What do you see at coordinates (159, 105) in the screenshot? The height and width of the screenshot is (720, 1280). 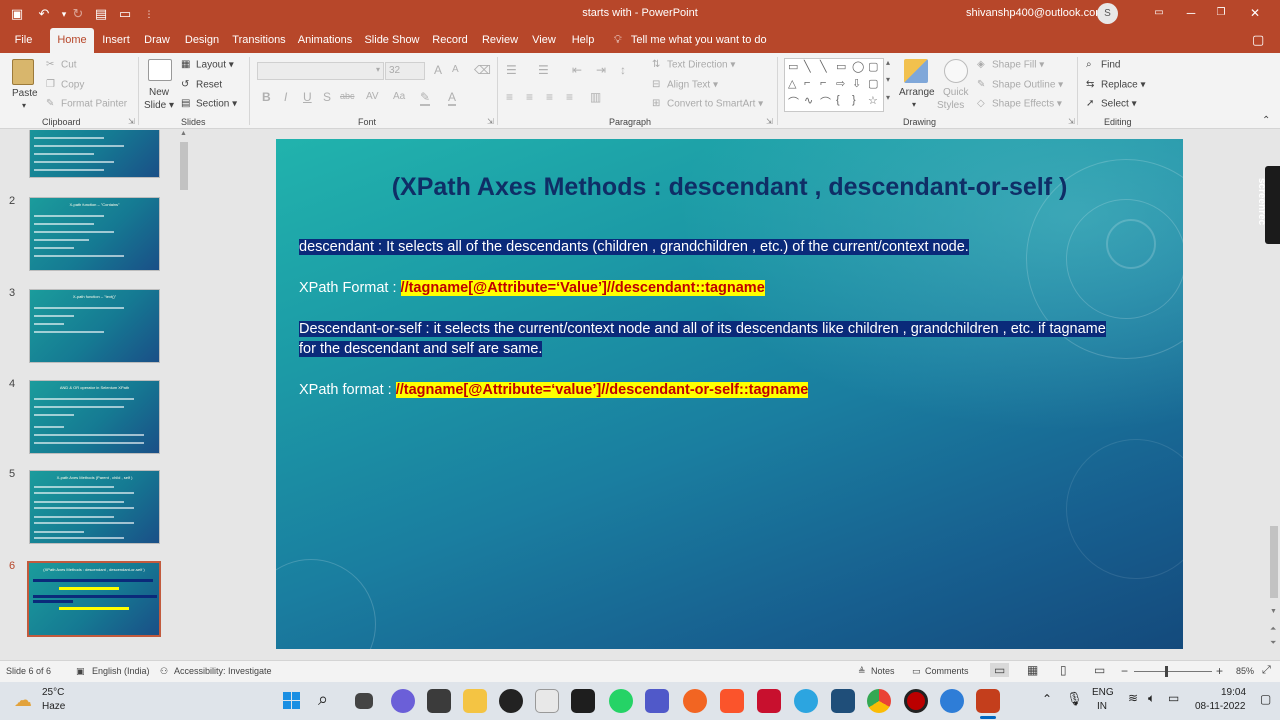 I see `new-slide-label: Slide ▾` at bounding box center [159, 105].